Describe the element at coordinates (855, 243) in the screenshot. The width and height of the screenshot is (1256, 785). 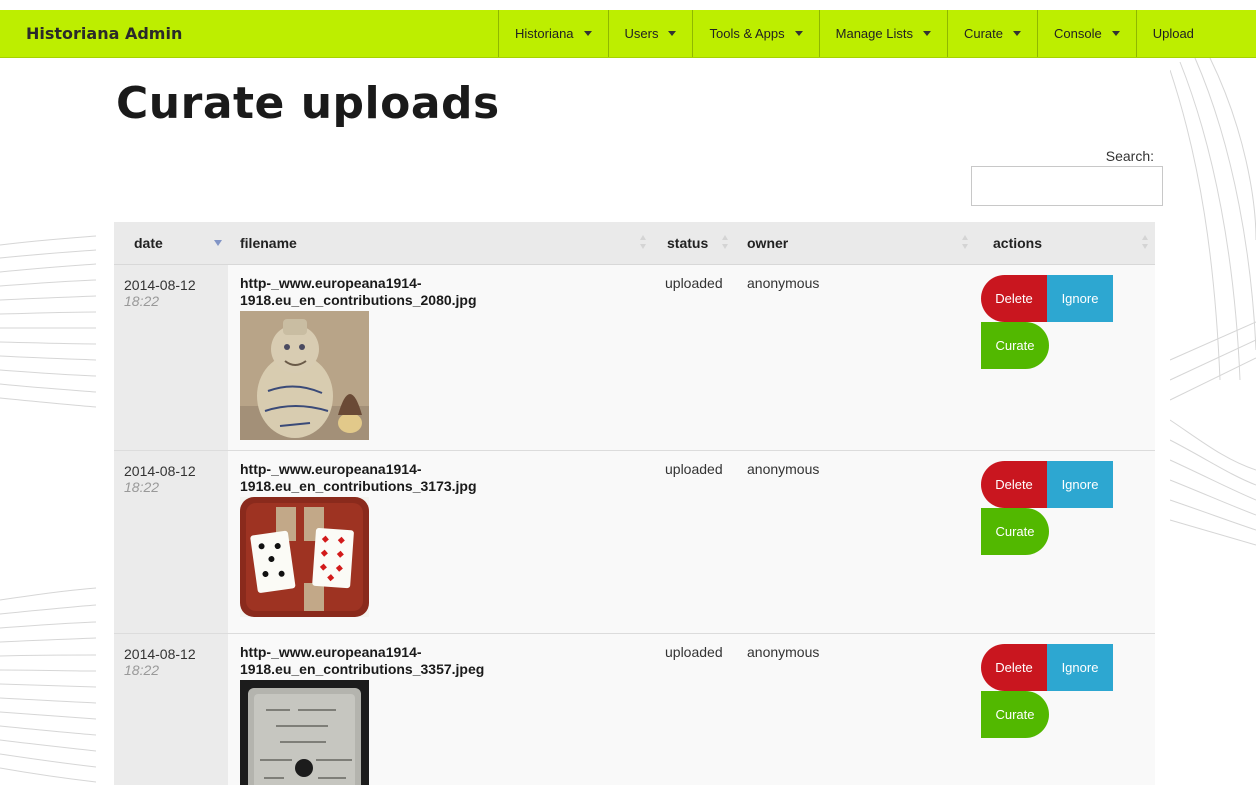
I see `column-header-owner: owner` at that location.